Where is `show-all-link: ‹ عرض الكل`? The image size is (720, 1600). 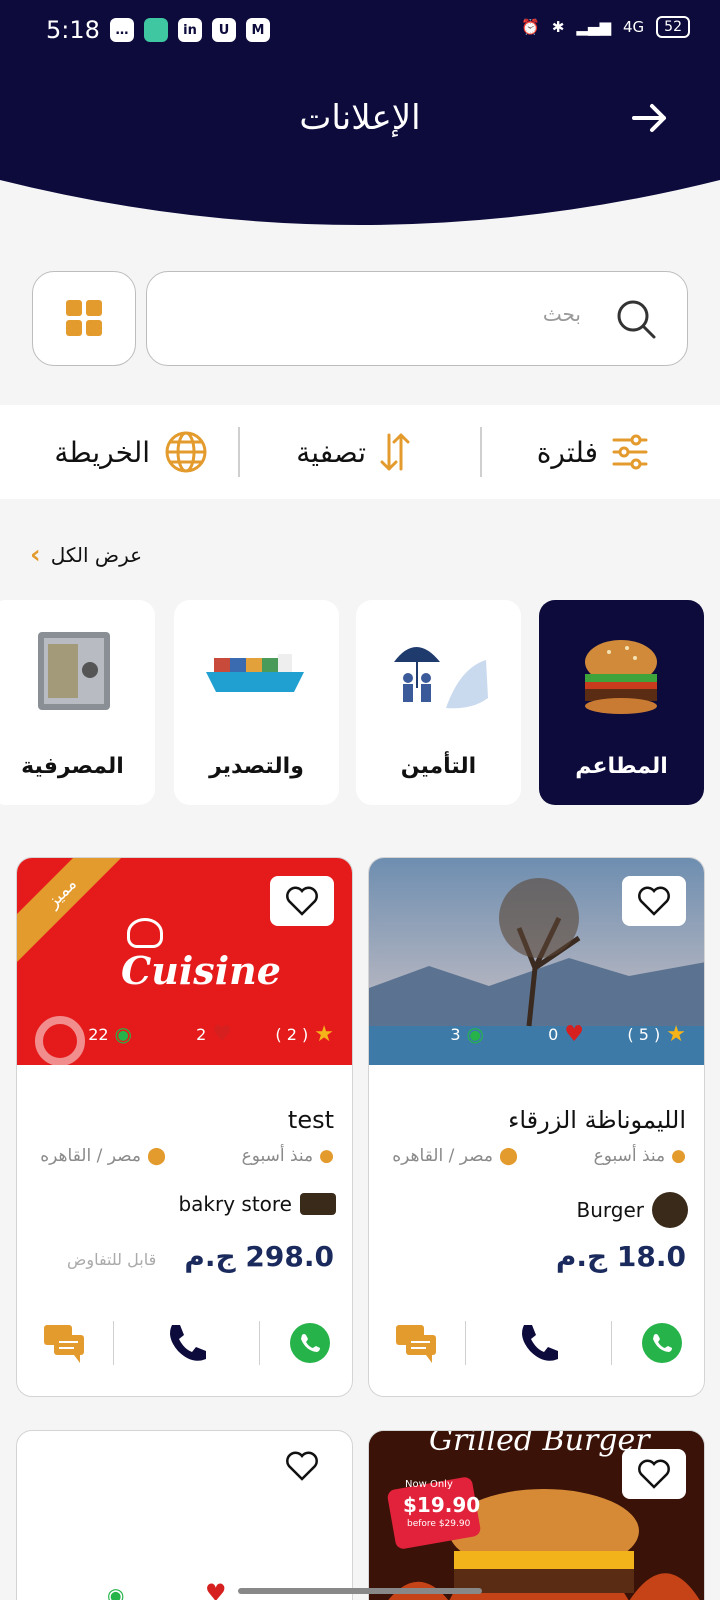
show-all-link: ‹ عرض الكل is located at coordinates (86, 555).